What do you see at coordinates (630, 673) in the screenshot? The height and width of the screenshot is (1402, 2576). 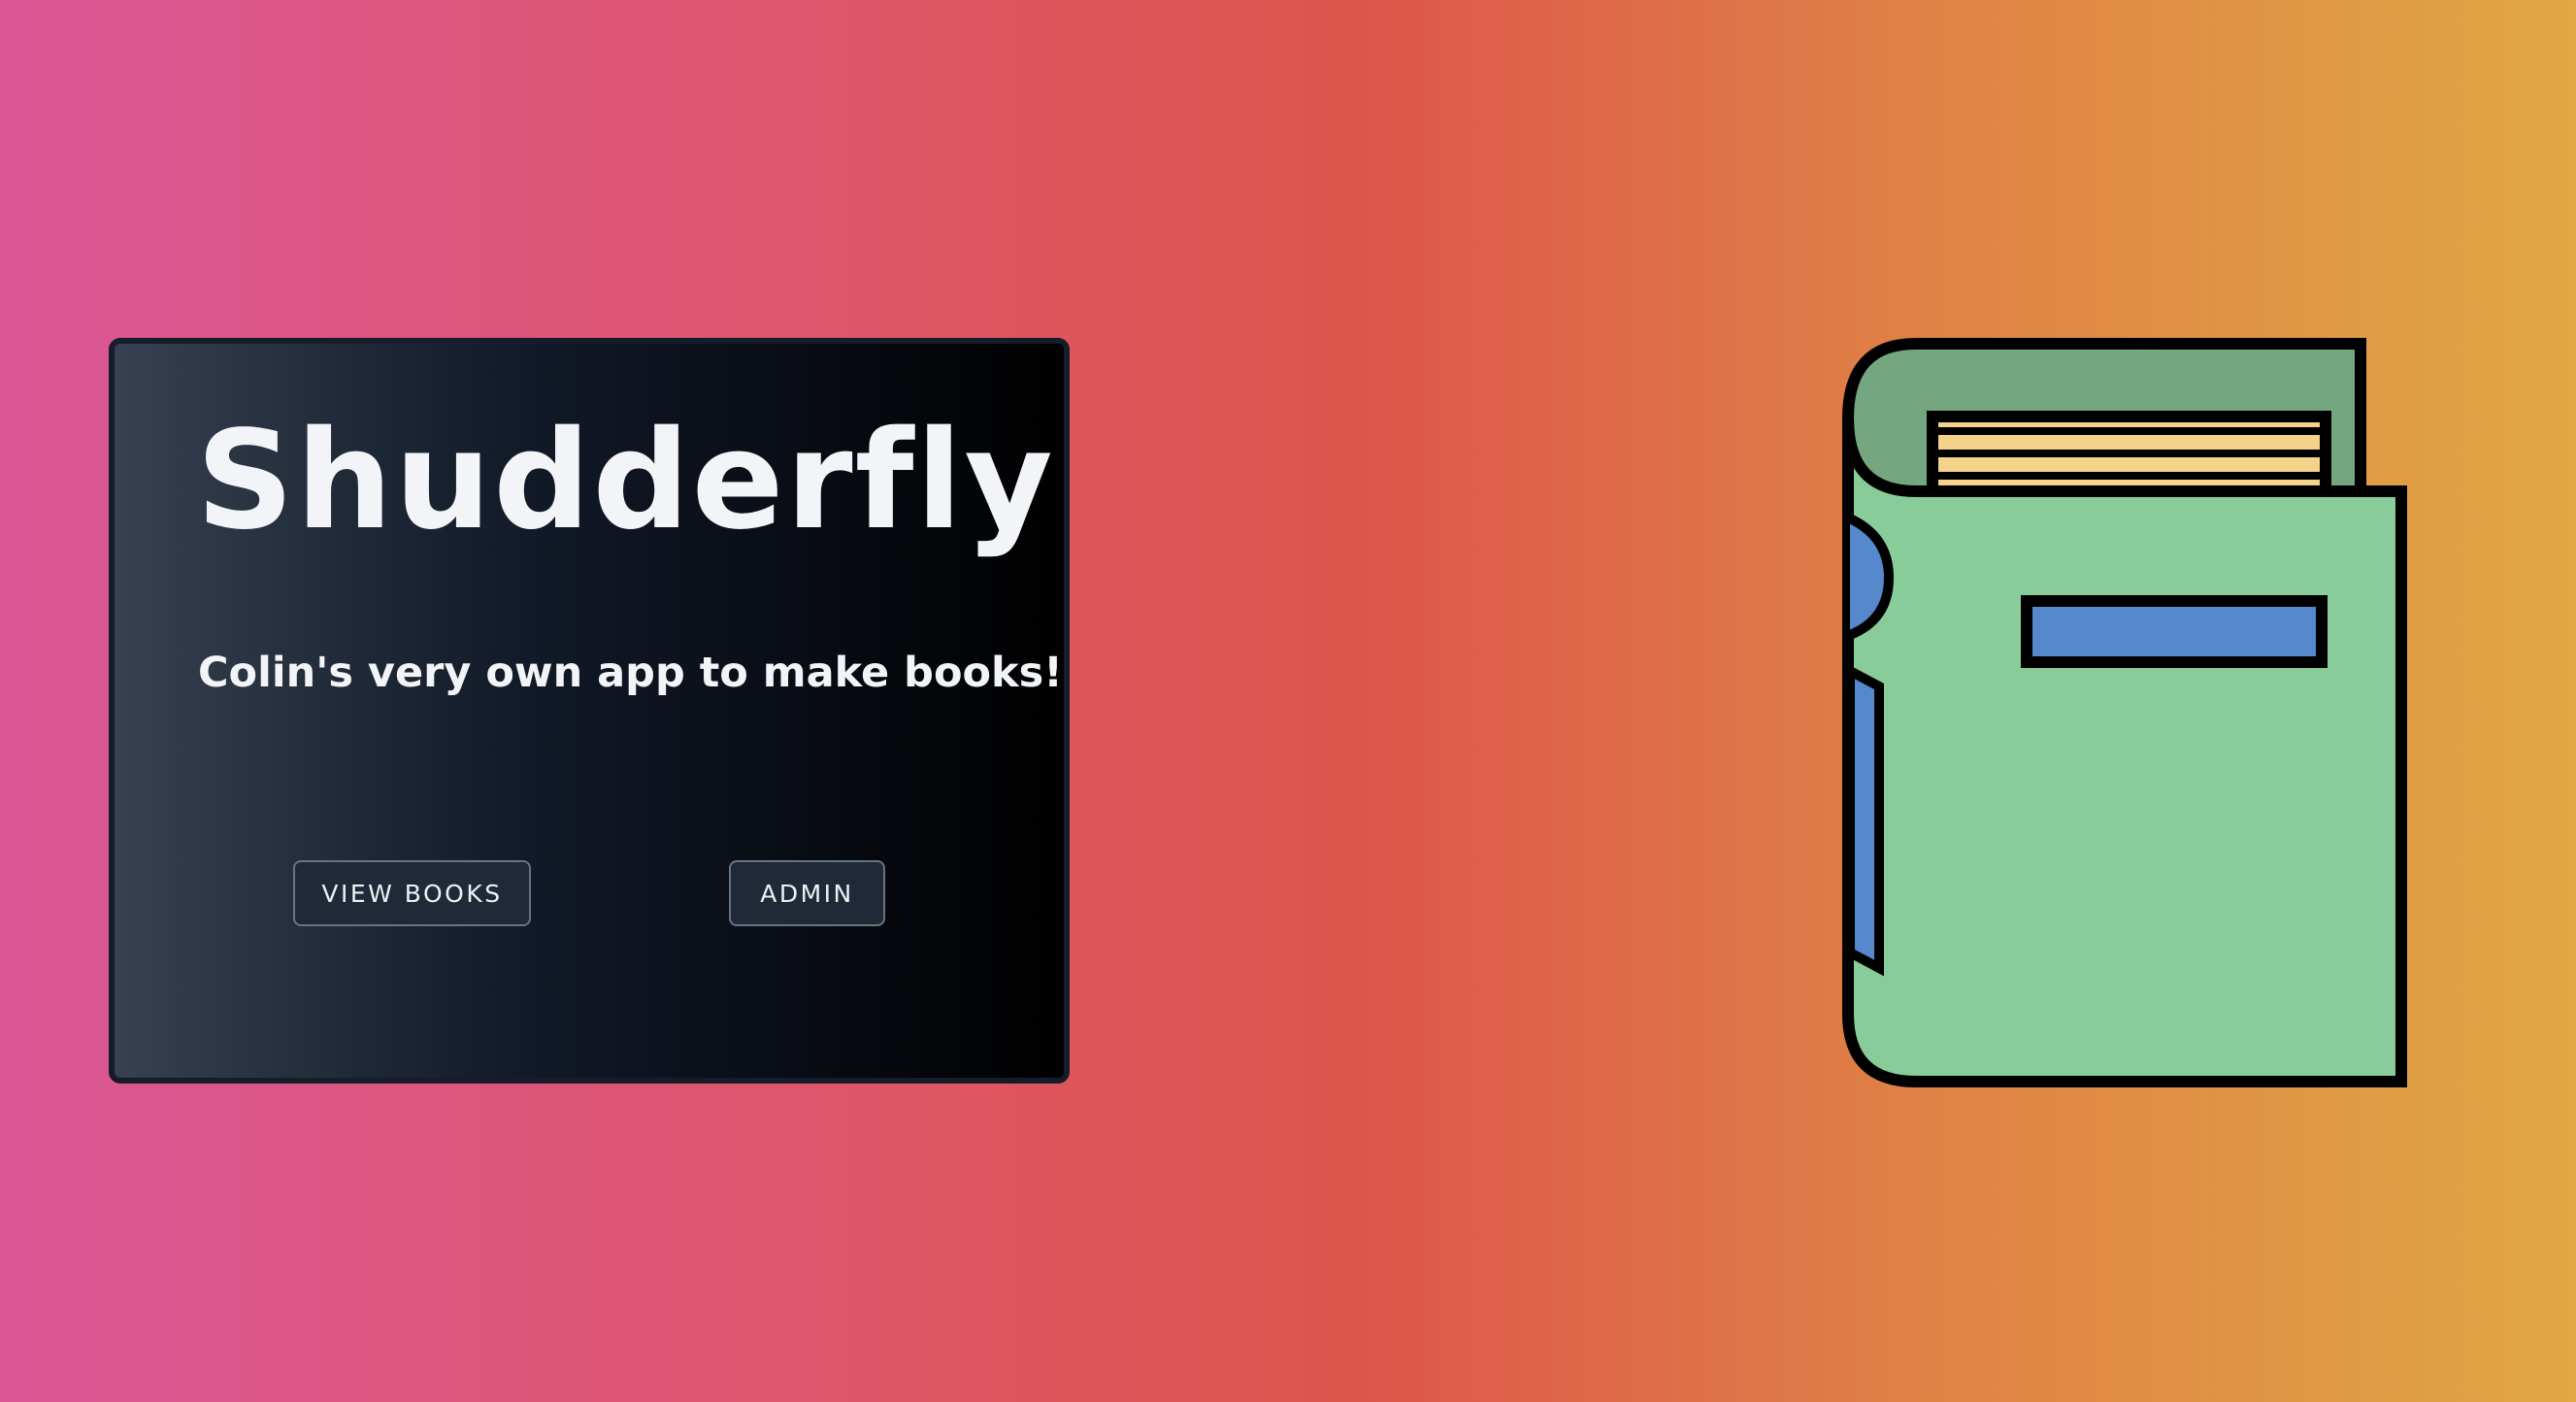 I see `app-tagline: Colin's very own app to make books!` at bounding box center [630, 673].